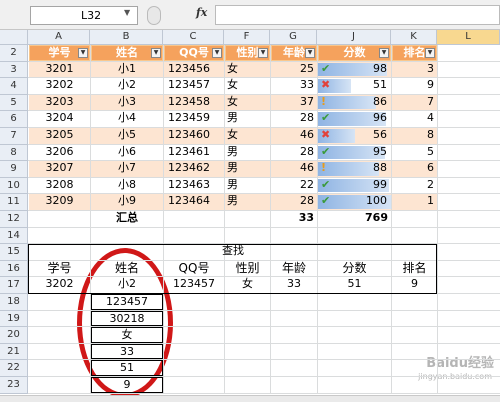 This screenshot has width=500, height=402. I want to click on cell-name: 小9, so click(127, 202).